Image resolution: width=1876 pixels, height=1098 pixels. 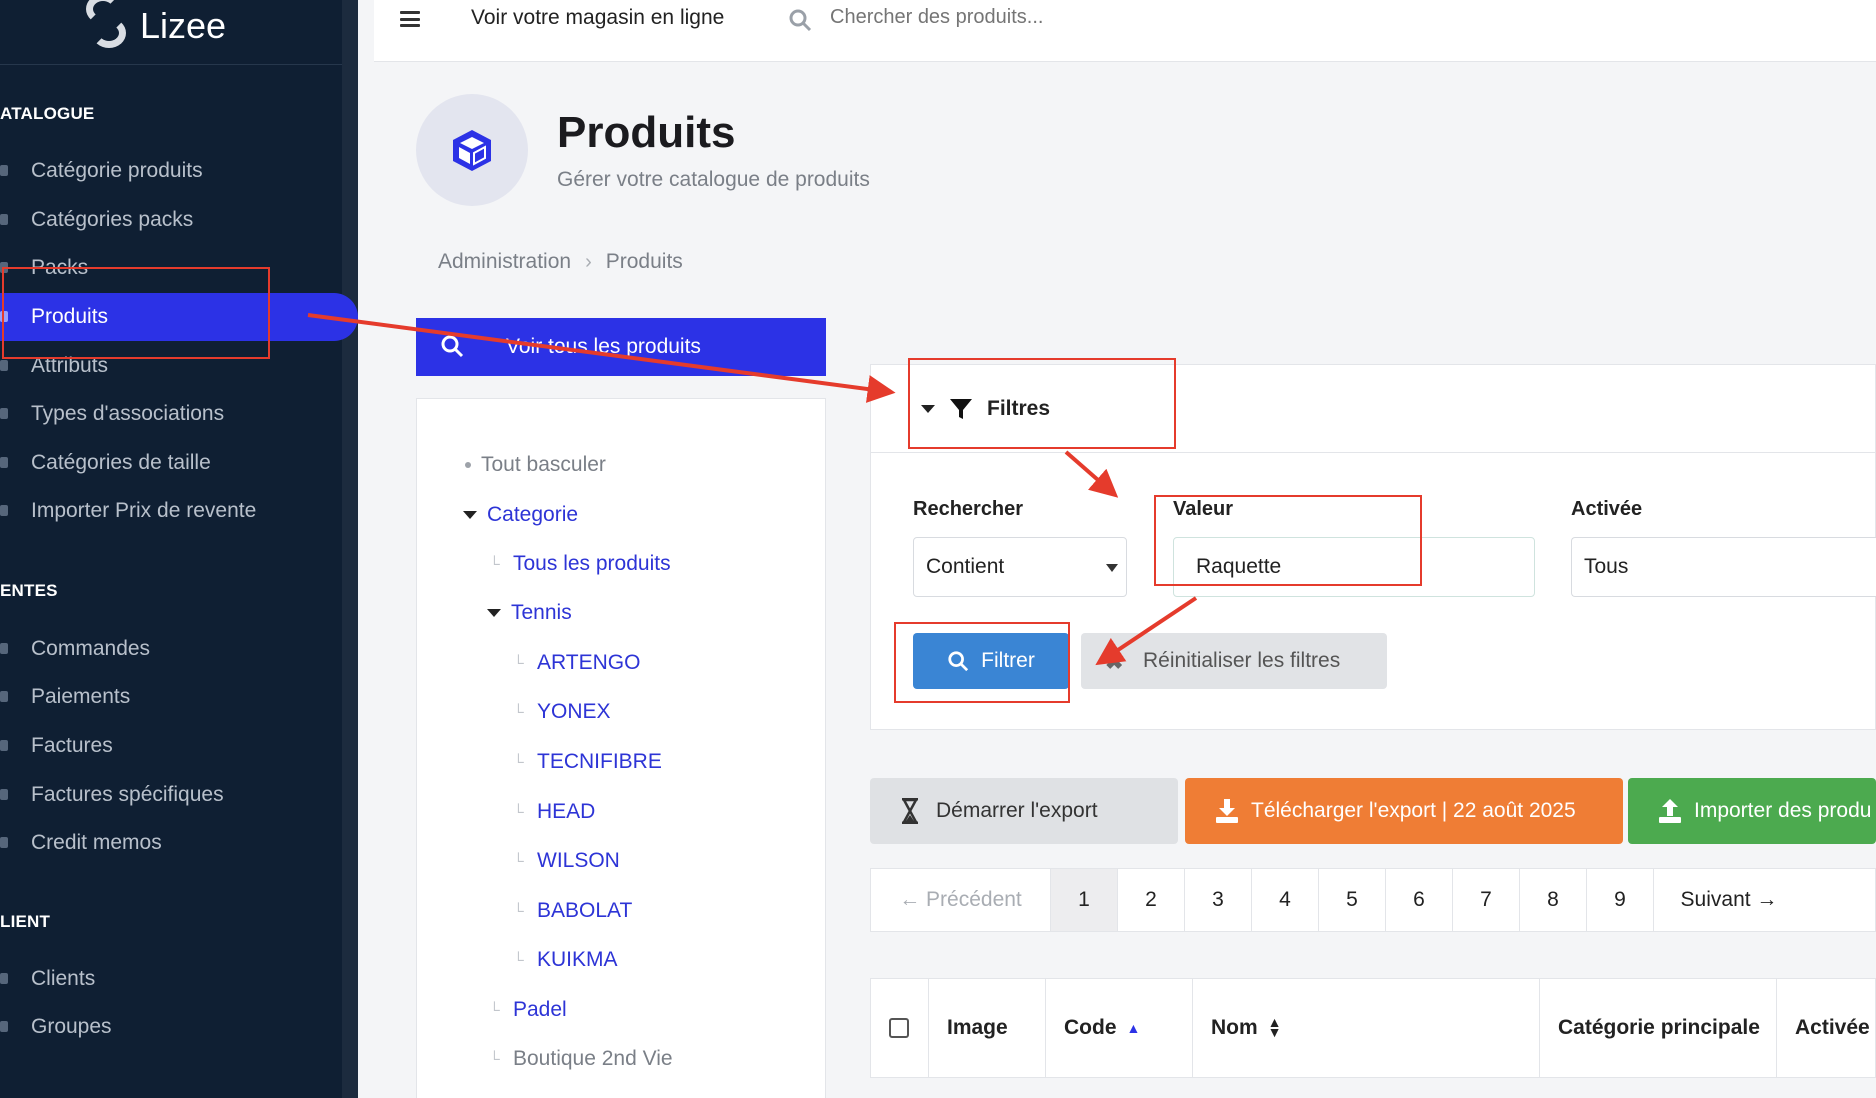 I want to click on tree-node-label: KUIKMA, so click(x=577, y=959).